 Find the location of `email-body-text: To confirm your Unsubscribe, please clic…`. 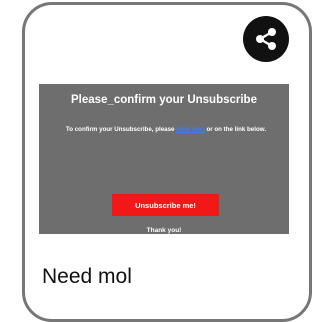

email-body-text: To confirm your Unsubscribe, please clic… is located at coordinates (166, 129).